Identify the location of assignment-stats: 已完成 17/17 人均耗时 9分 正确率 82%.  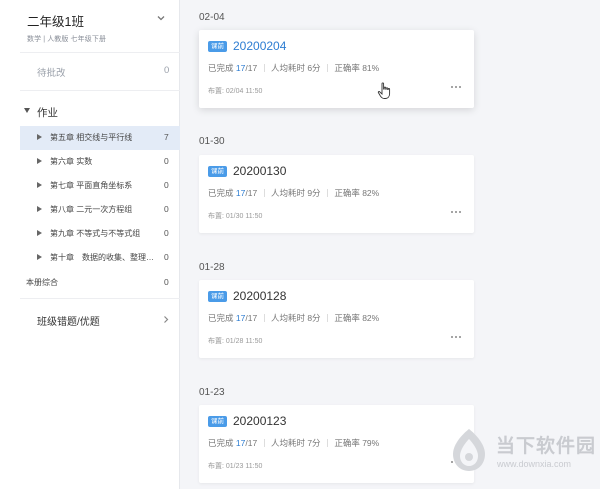
(293, 193).